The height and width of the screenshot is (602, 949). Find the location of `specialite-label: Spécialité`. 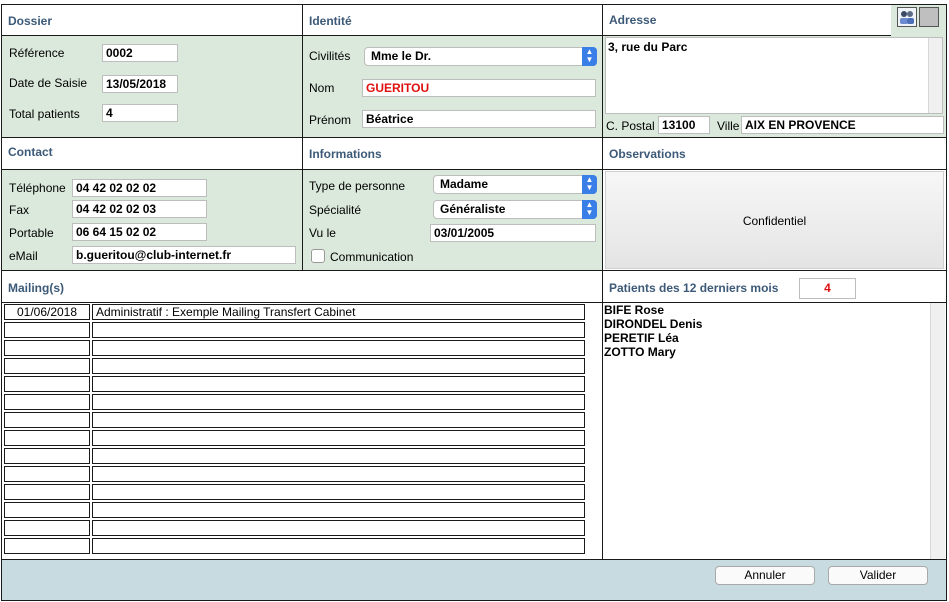

specialite-label: Spécialité is located at coordinates (335, 210).